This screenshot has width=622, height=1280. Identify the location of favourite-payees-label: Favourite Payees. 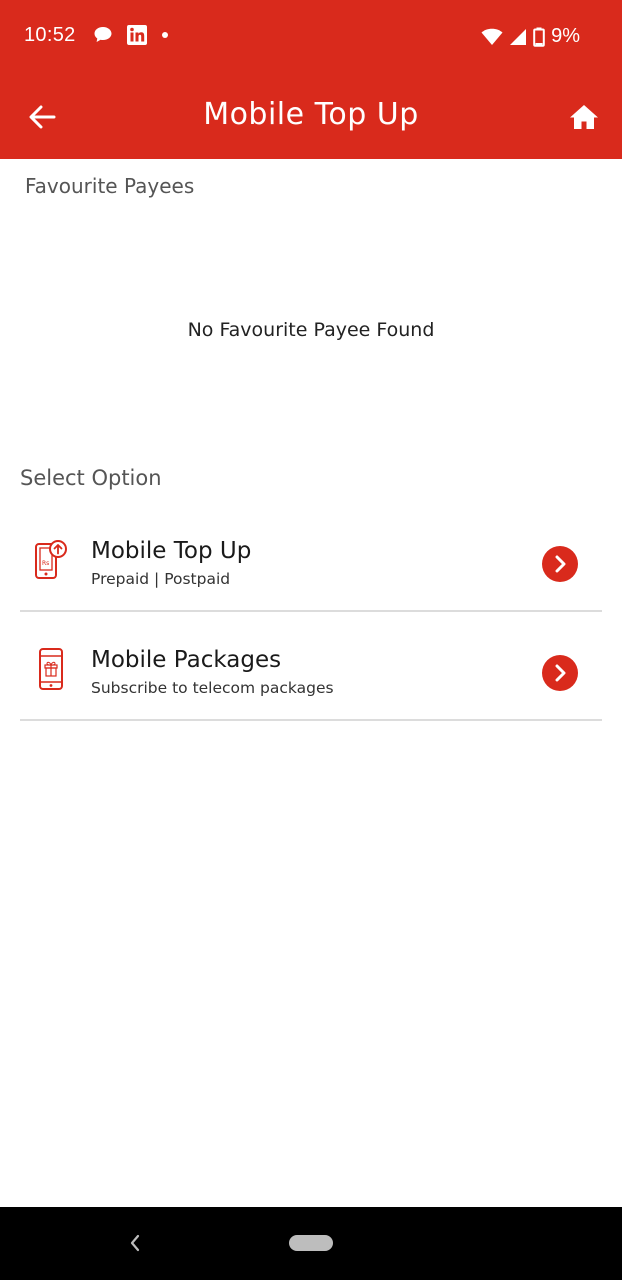
(110, 186).